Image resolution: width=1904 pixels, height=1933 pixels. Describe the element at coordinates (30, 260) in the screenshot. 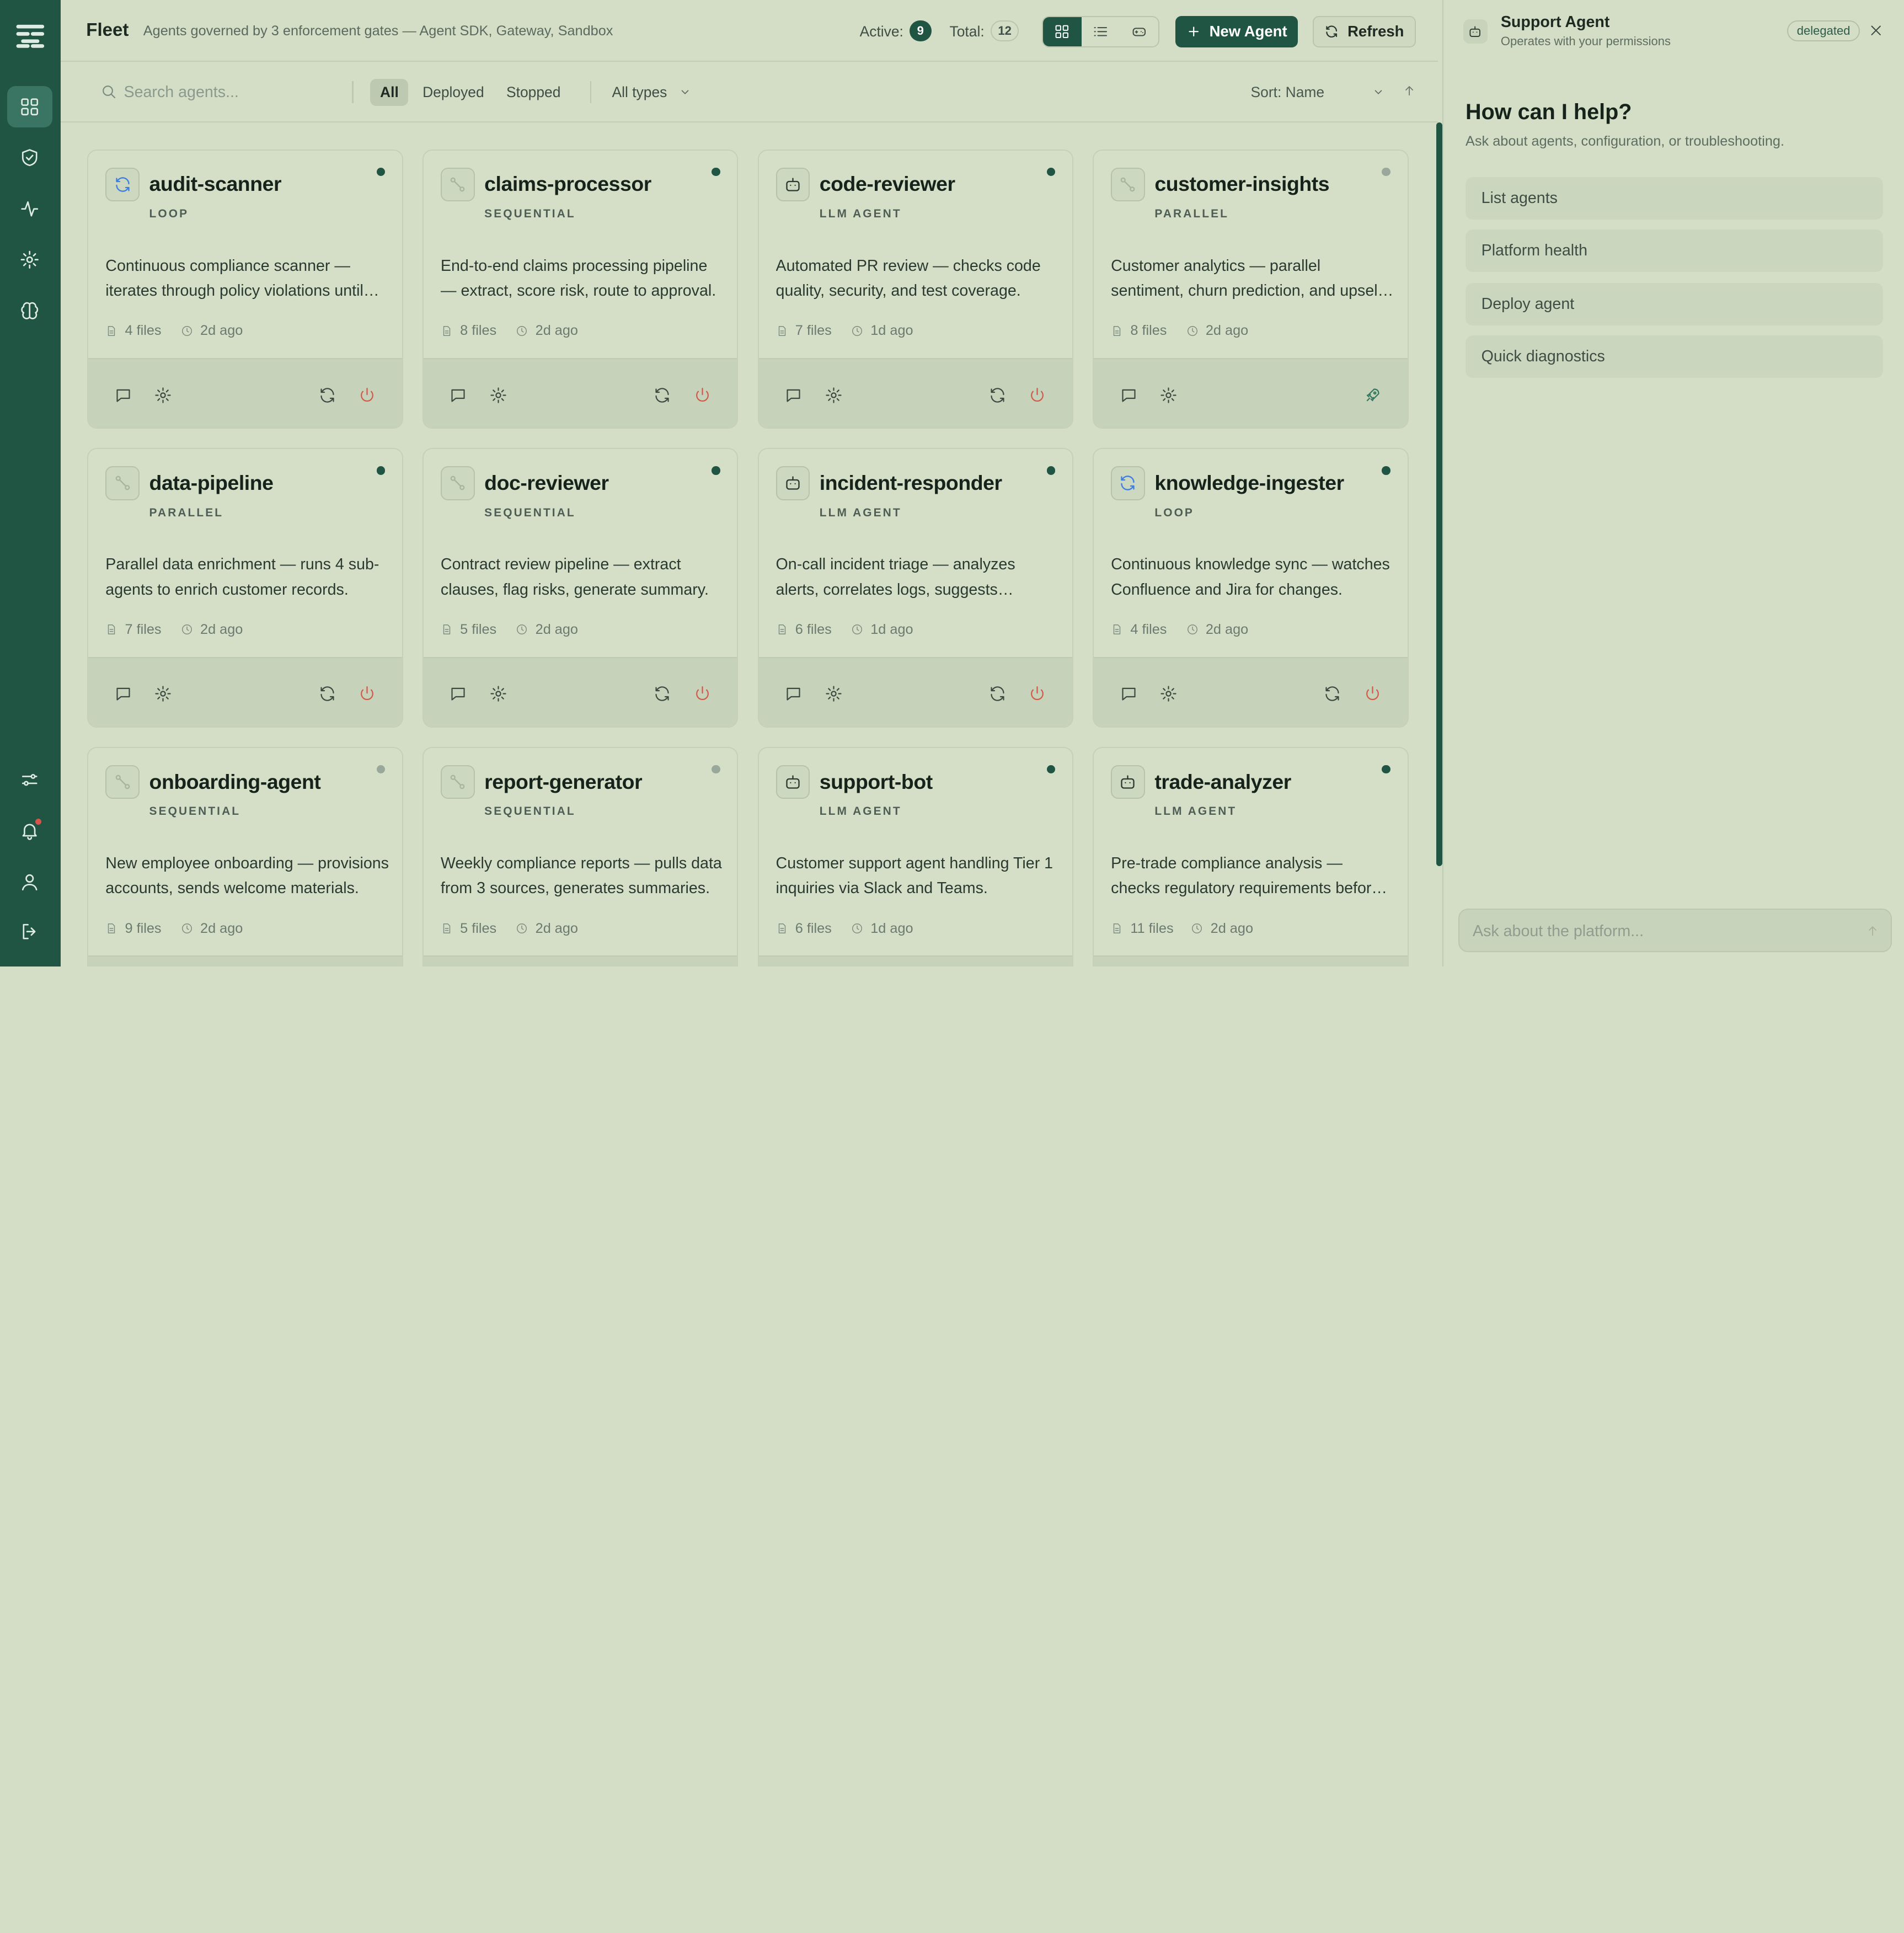

I see `nav-settings` at that location.